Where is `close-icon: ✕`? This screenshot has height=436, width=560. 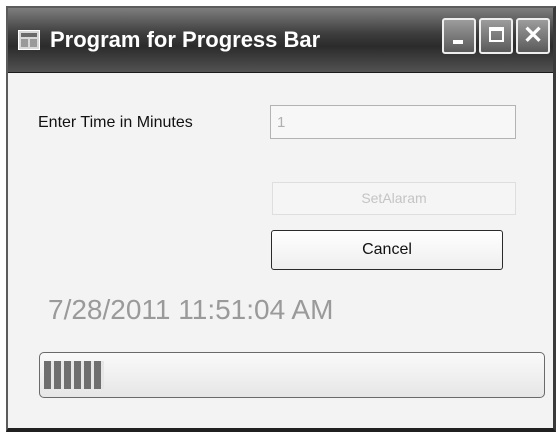 close-icon: ✕ is located at coordinates (533, 35).